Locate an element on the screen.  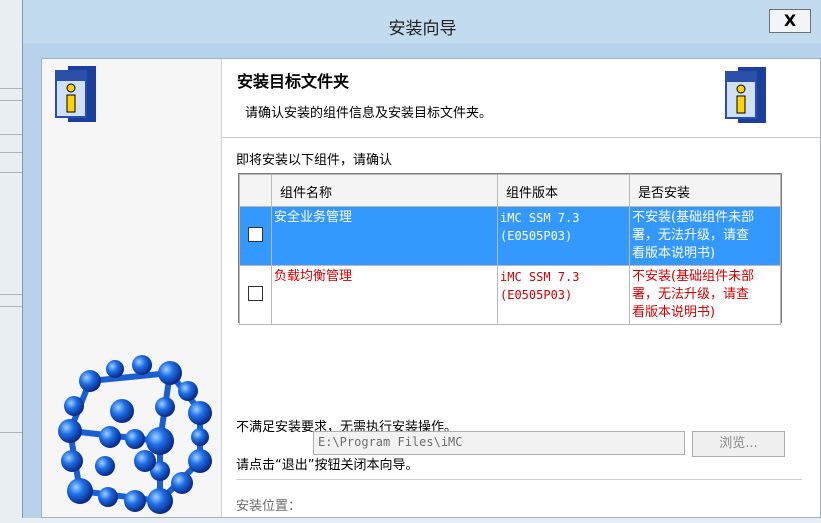
divider is located at coordinates (519, 479).